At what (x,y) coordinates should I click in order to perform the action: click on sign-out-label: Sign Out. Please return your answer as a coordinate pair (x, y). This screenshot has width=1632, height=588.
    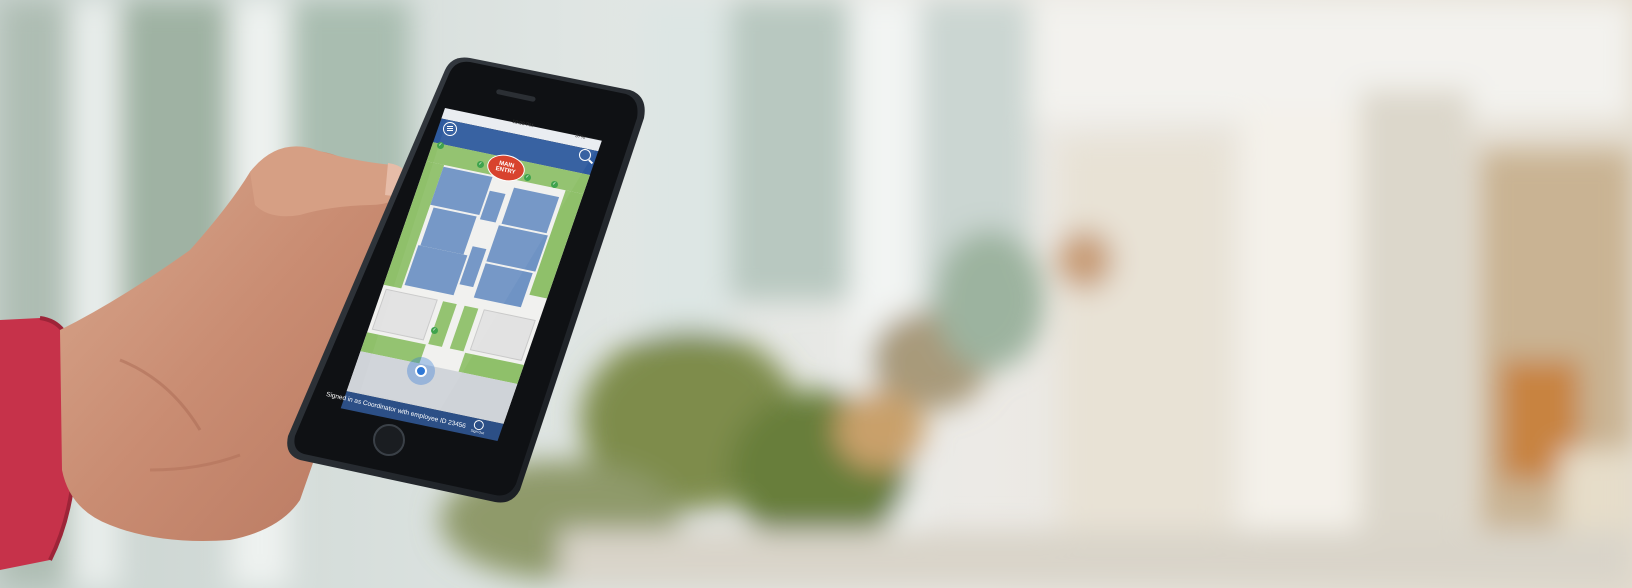
    Looking at the image, I should click on (477, 432).